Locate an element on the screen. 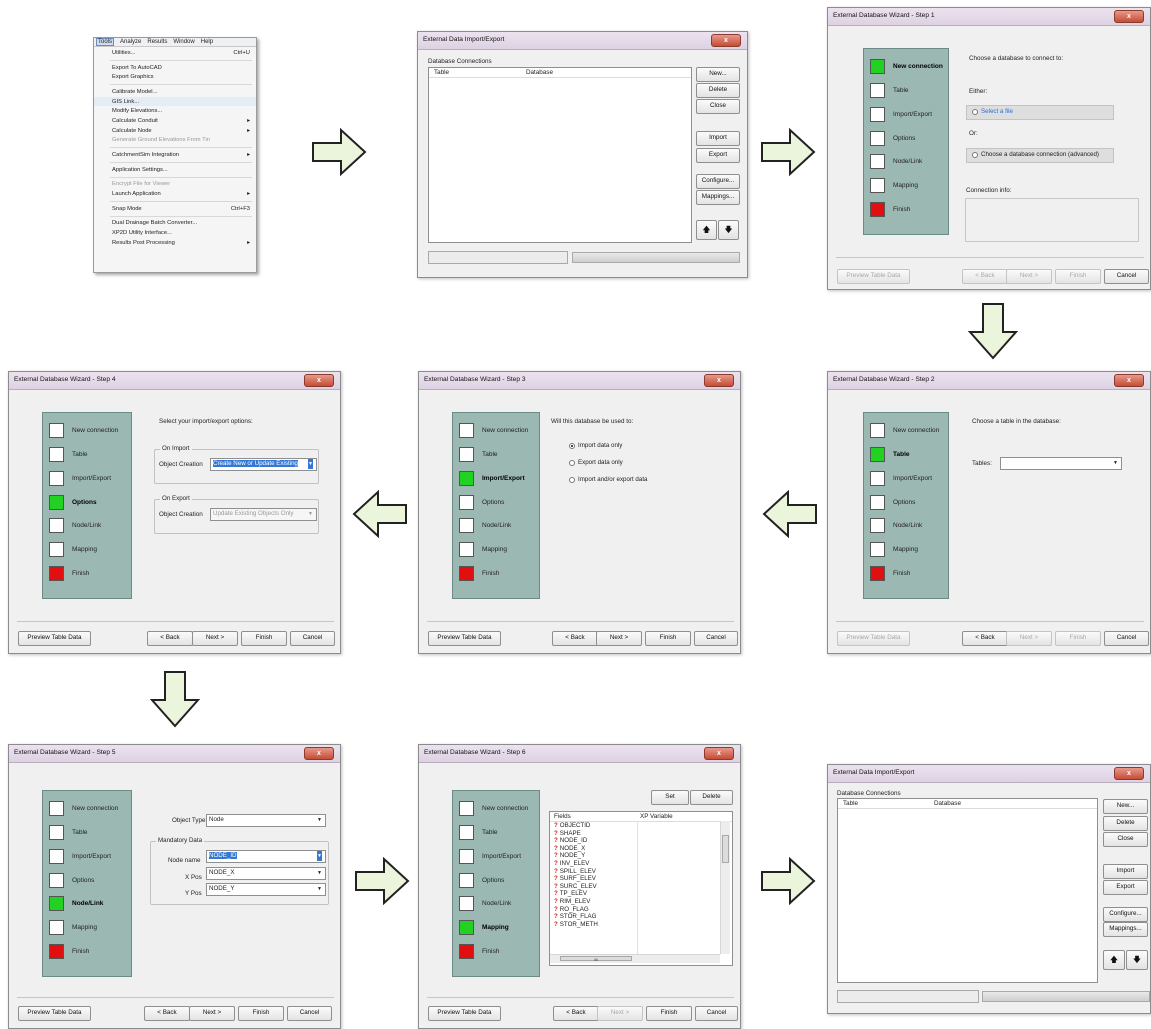  scroll-thumb is located at coordinates (725, 849).